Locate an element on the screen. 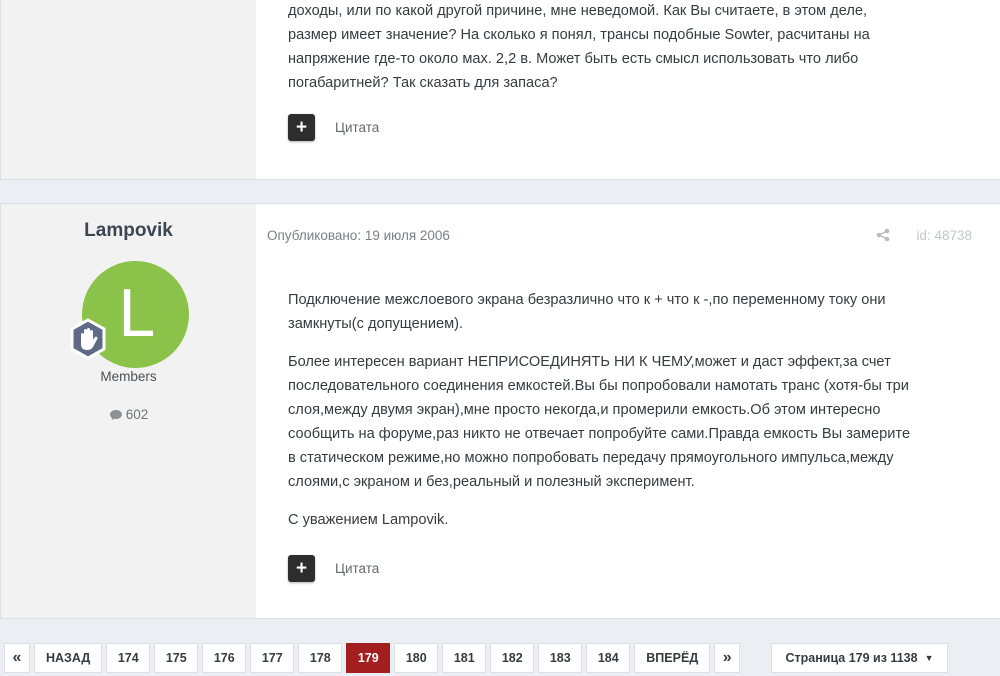 The image size is (1000, 676). prev-page-button: НАЗАД is located at coordinates (68, 658).